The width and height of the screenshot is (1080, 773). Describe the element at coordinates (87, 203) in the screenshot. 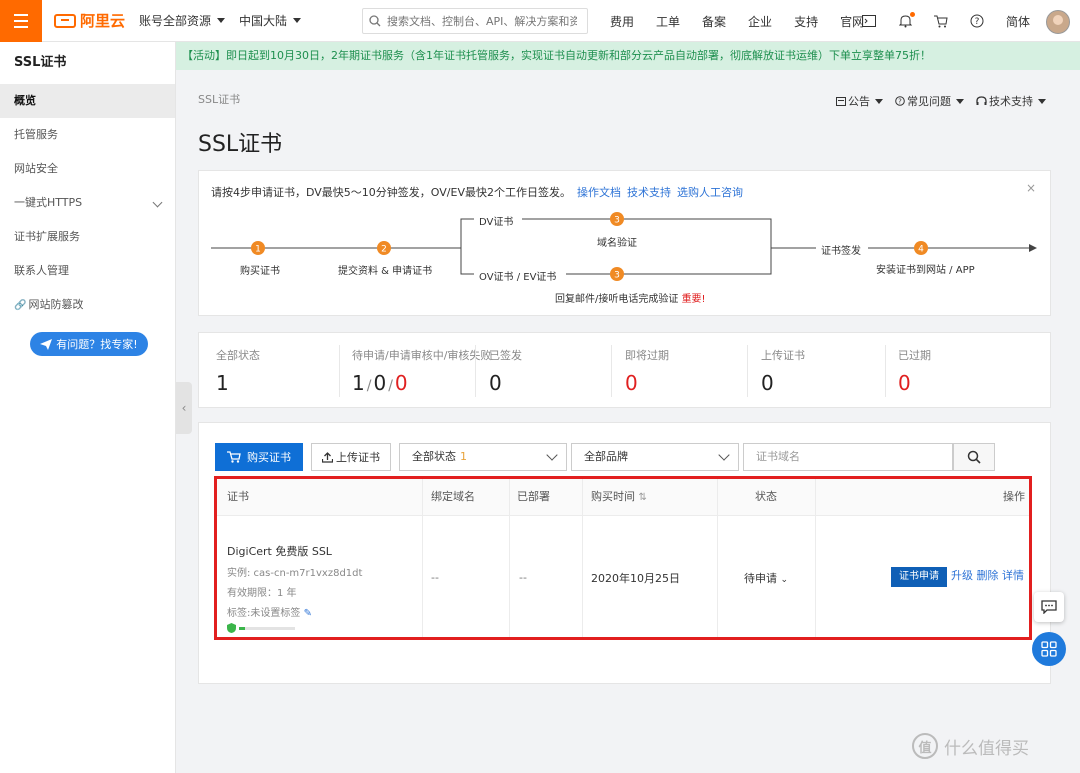

I see `sidebar-item-one-click-https: 一键式HTTPS` at that location.